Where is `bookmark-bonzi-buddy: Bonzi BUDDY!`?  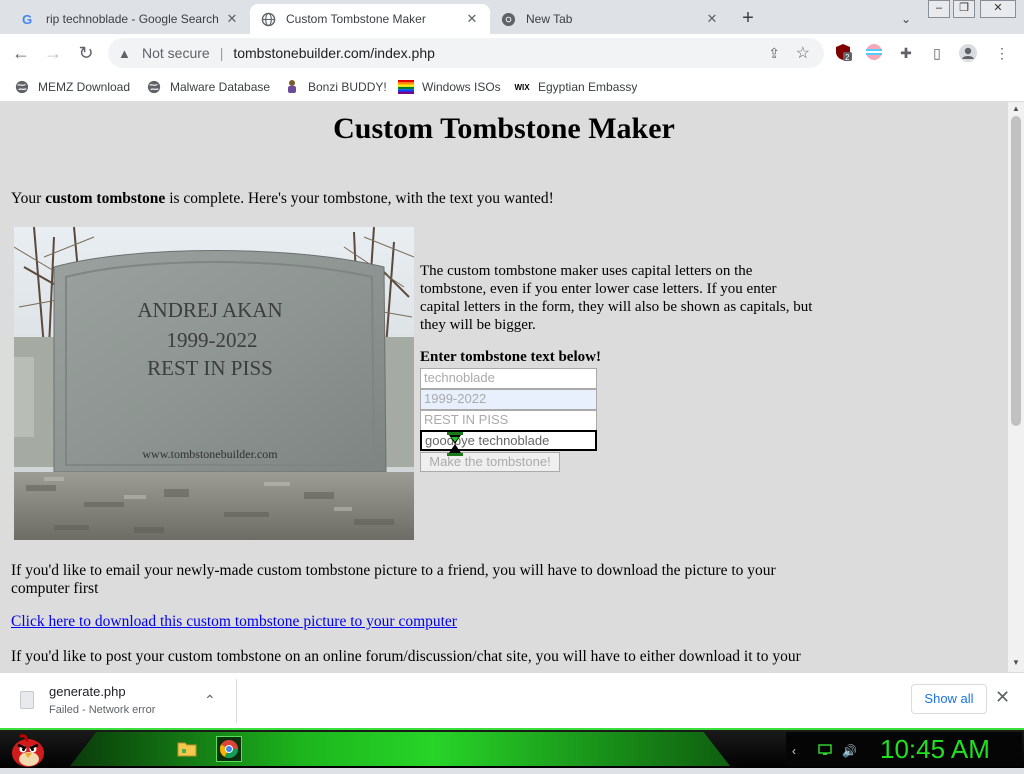
bookmark-bonzi-buddy: Bonzi BUDDY! is located at coordinates (335, 87).